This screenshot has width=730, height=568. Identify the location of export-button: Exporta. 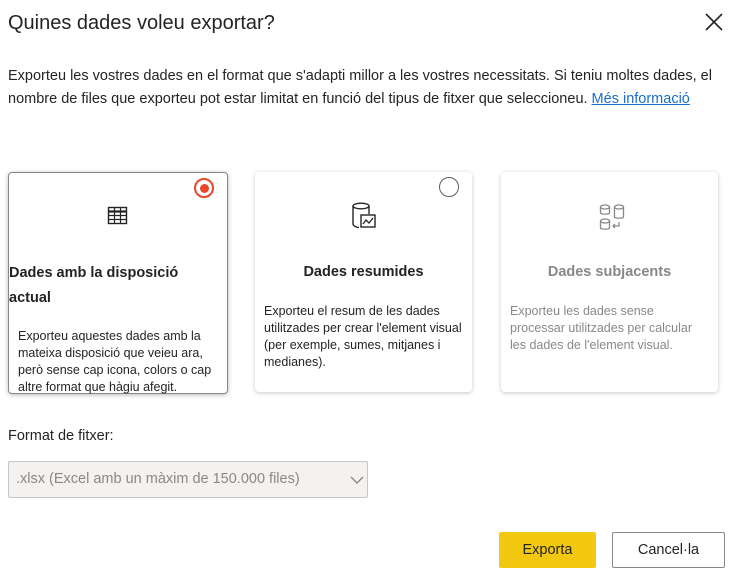
(547, 550).